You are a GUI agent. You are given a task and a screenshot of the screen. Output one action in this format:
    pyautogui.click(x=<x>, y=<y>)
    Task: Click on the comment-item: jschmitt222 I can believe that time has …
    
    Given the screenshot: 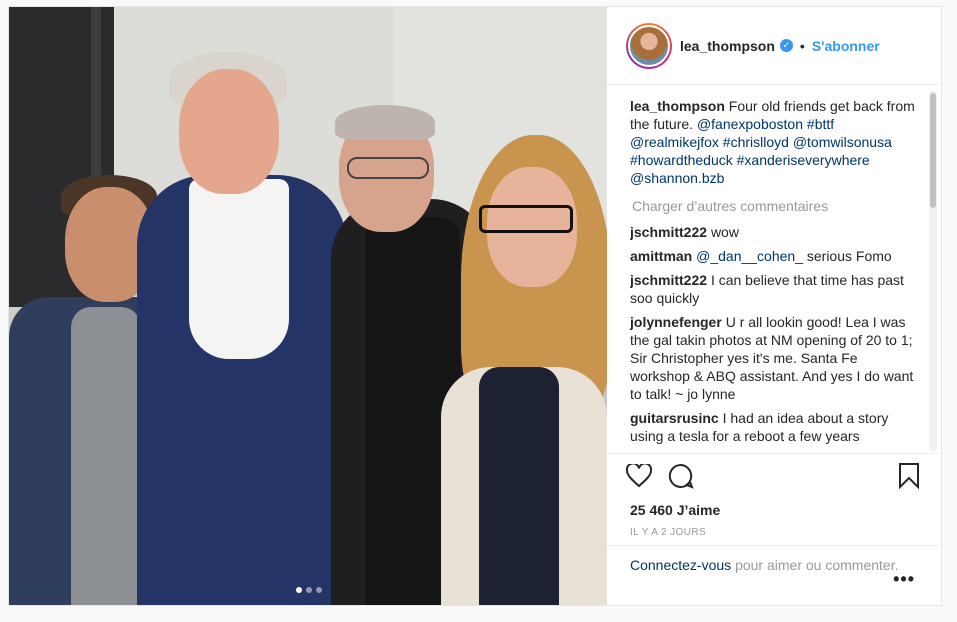 What is the action you would take?
    pyautogui.click(x=775, y=289)
    